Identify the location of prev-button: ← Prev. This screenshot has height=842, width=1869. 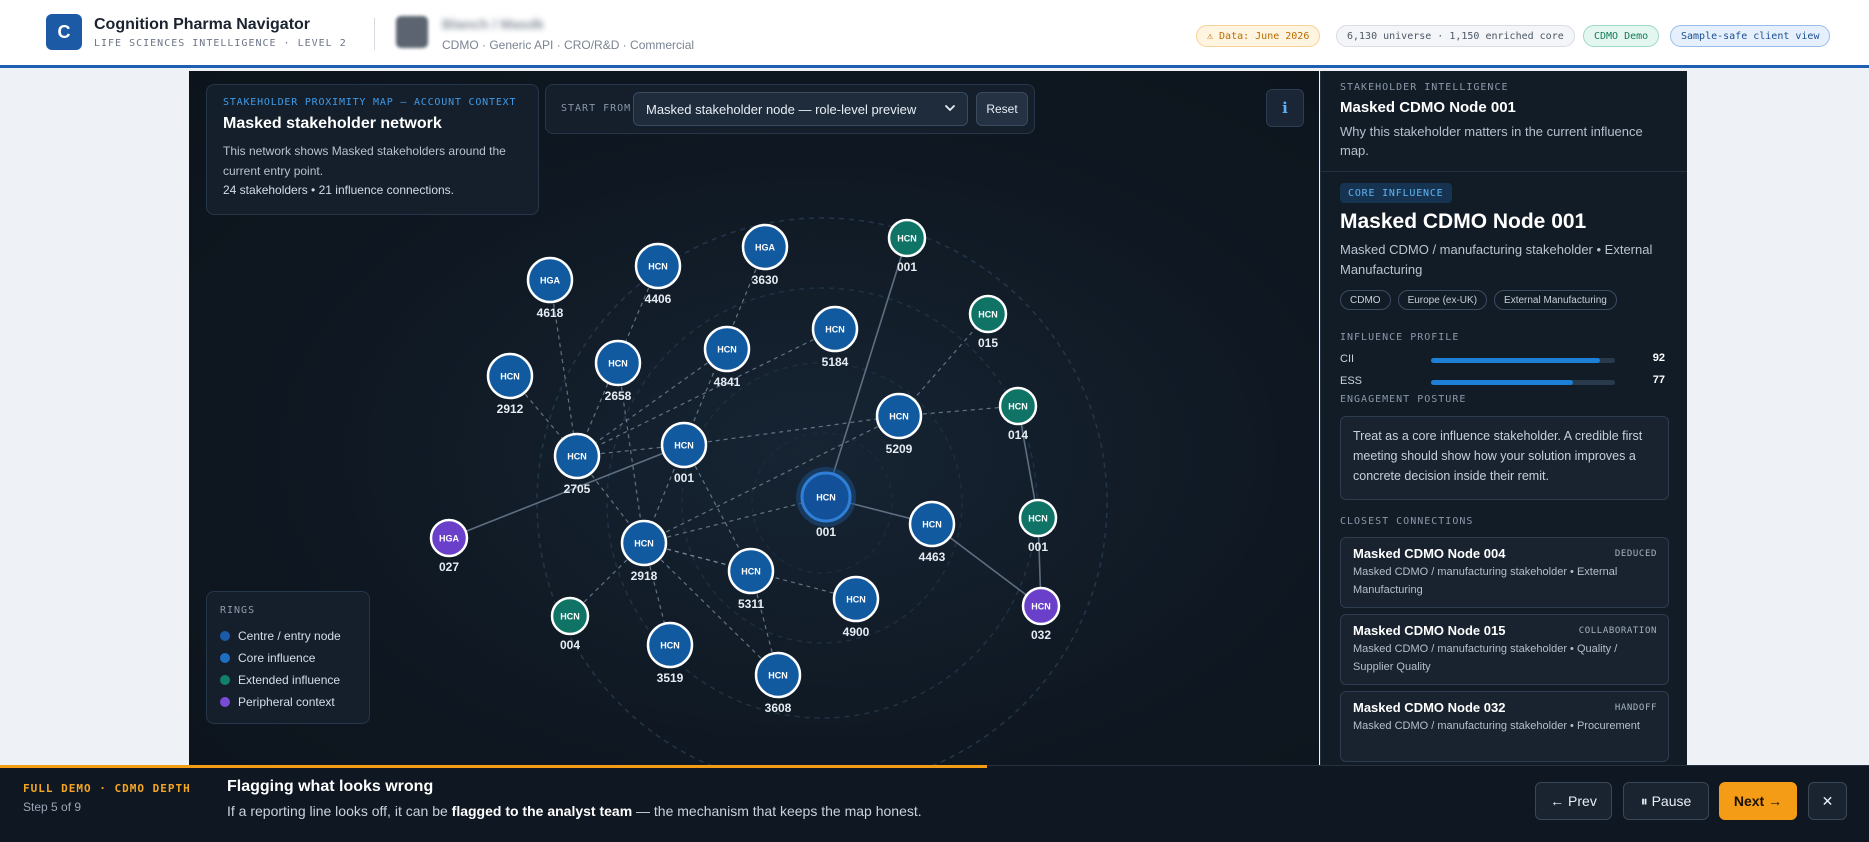
(1573, 801).